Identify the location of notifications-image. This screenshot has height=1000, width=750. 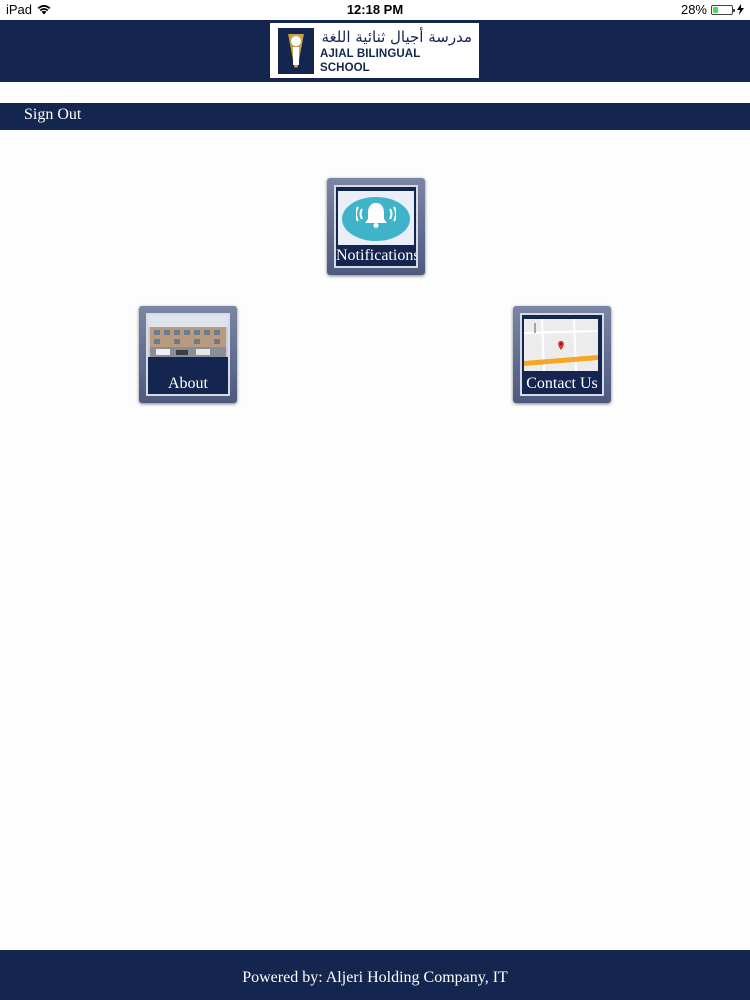
(376, 218).